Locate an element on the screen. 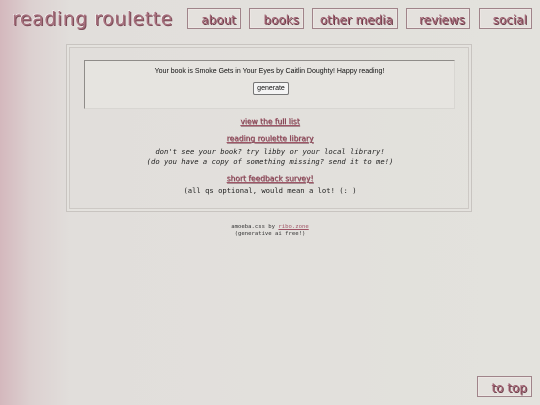 This screenshot has height=405, width=540. to-top-button: to top is located at coordinates (504, 386).